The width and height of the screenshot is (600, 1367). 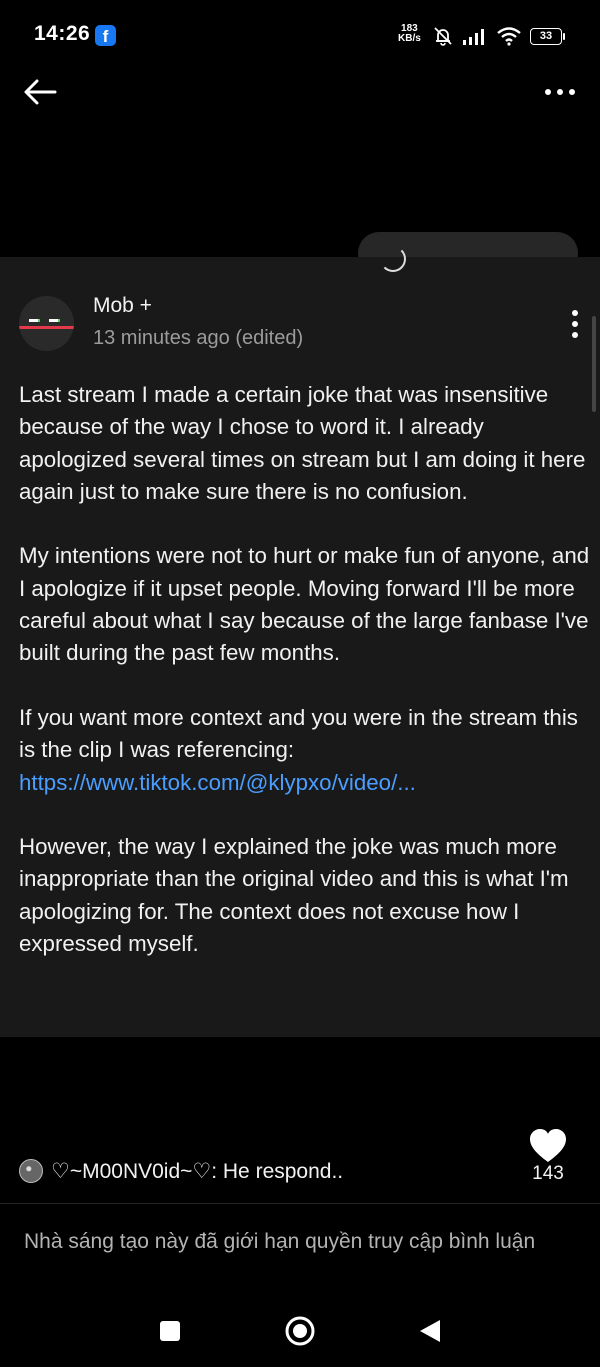 I want to click on network-speed: 183 KB/s, so click(x=409, y=34).